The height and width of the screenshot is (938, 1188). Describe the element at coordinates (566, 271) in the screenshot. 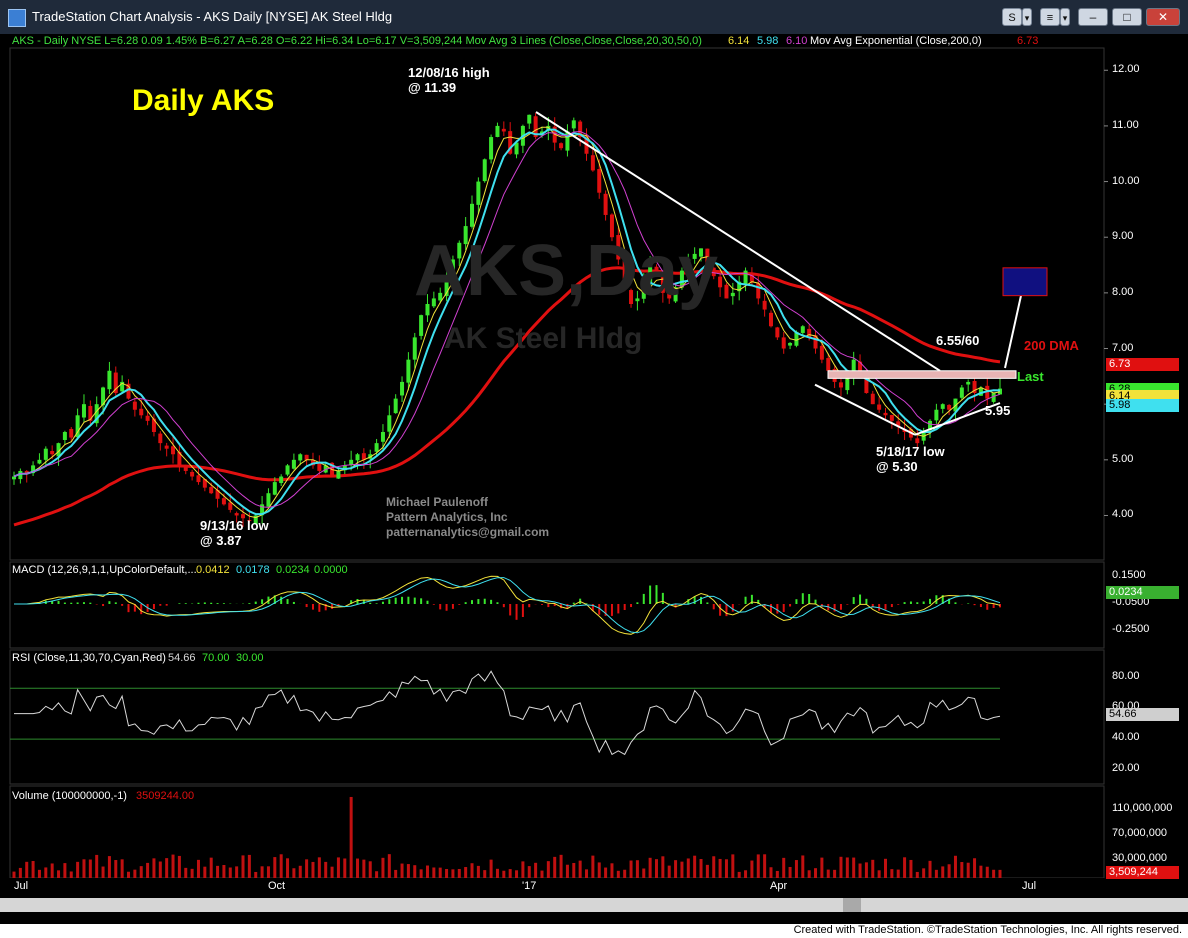

I see `watermark-symbol: AKS,Day` at that location.